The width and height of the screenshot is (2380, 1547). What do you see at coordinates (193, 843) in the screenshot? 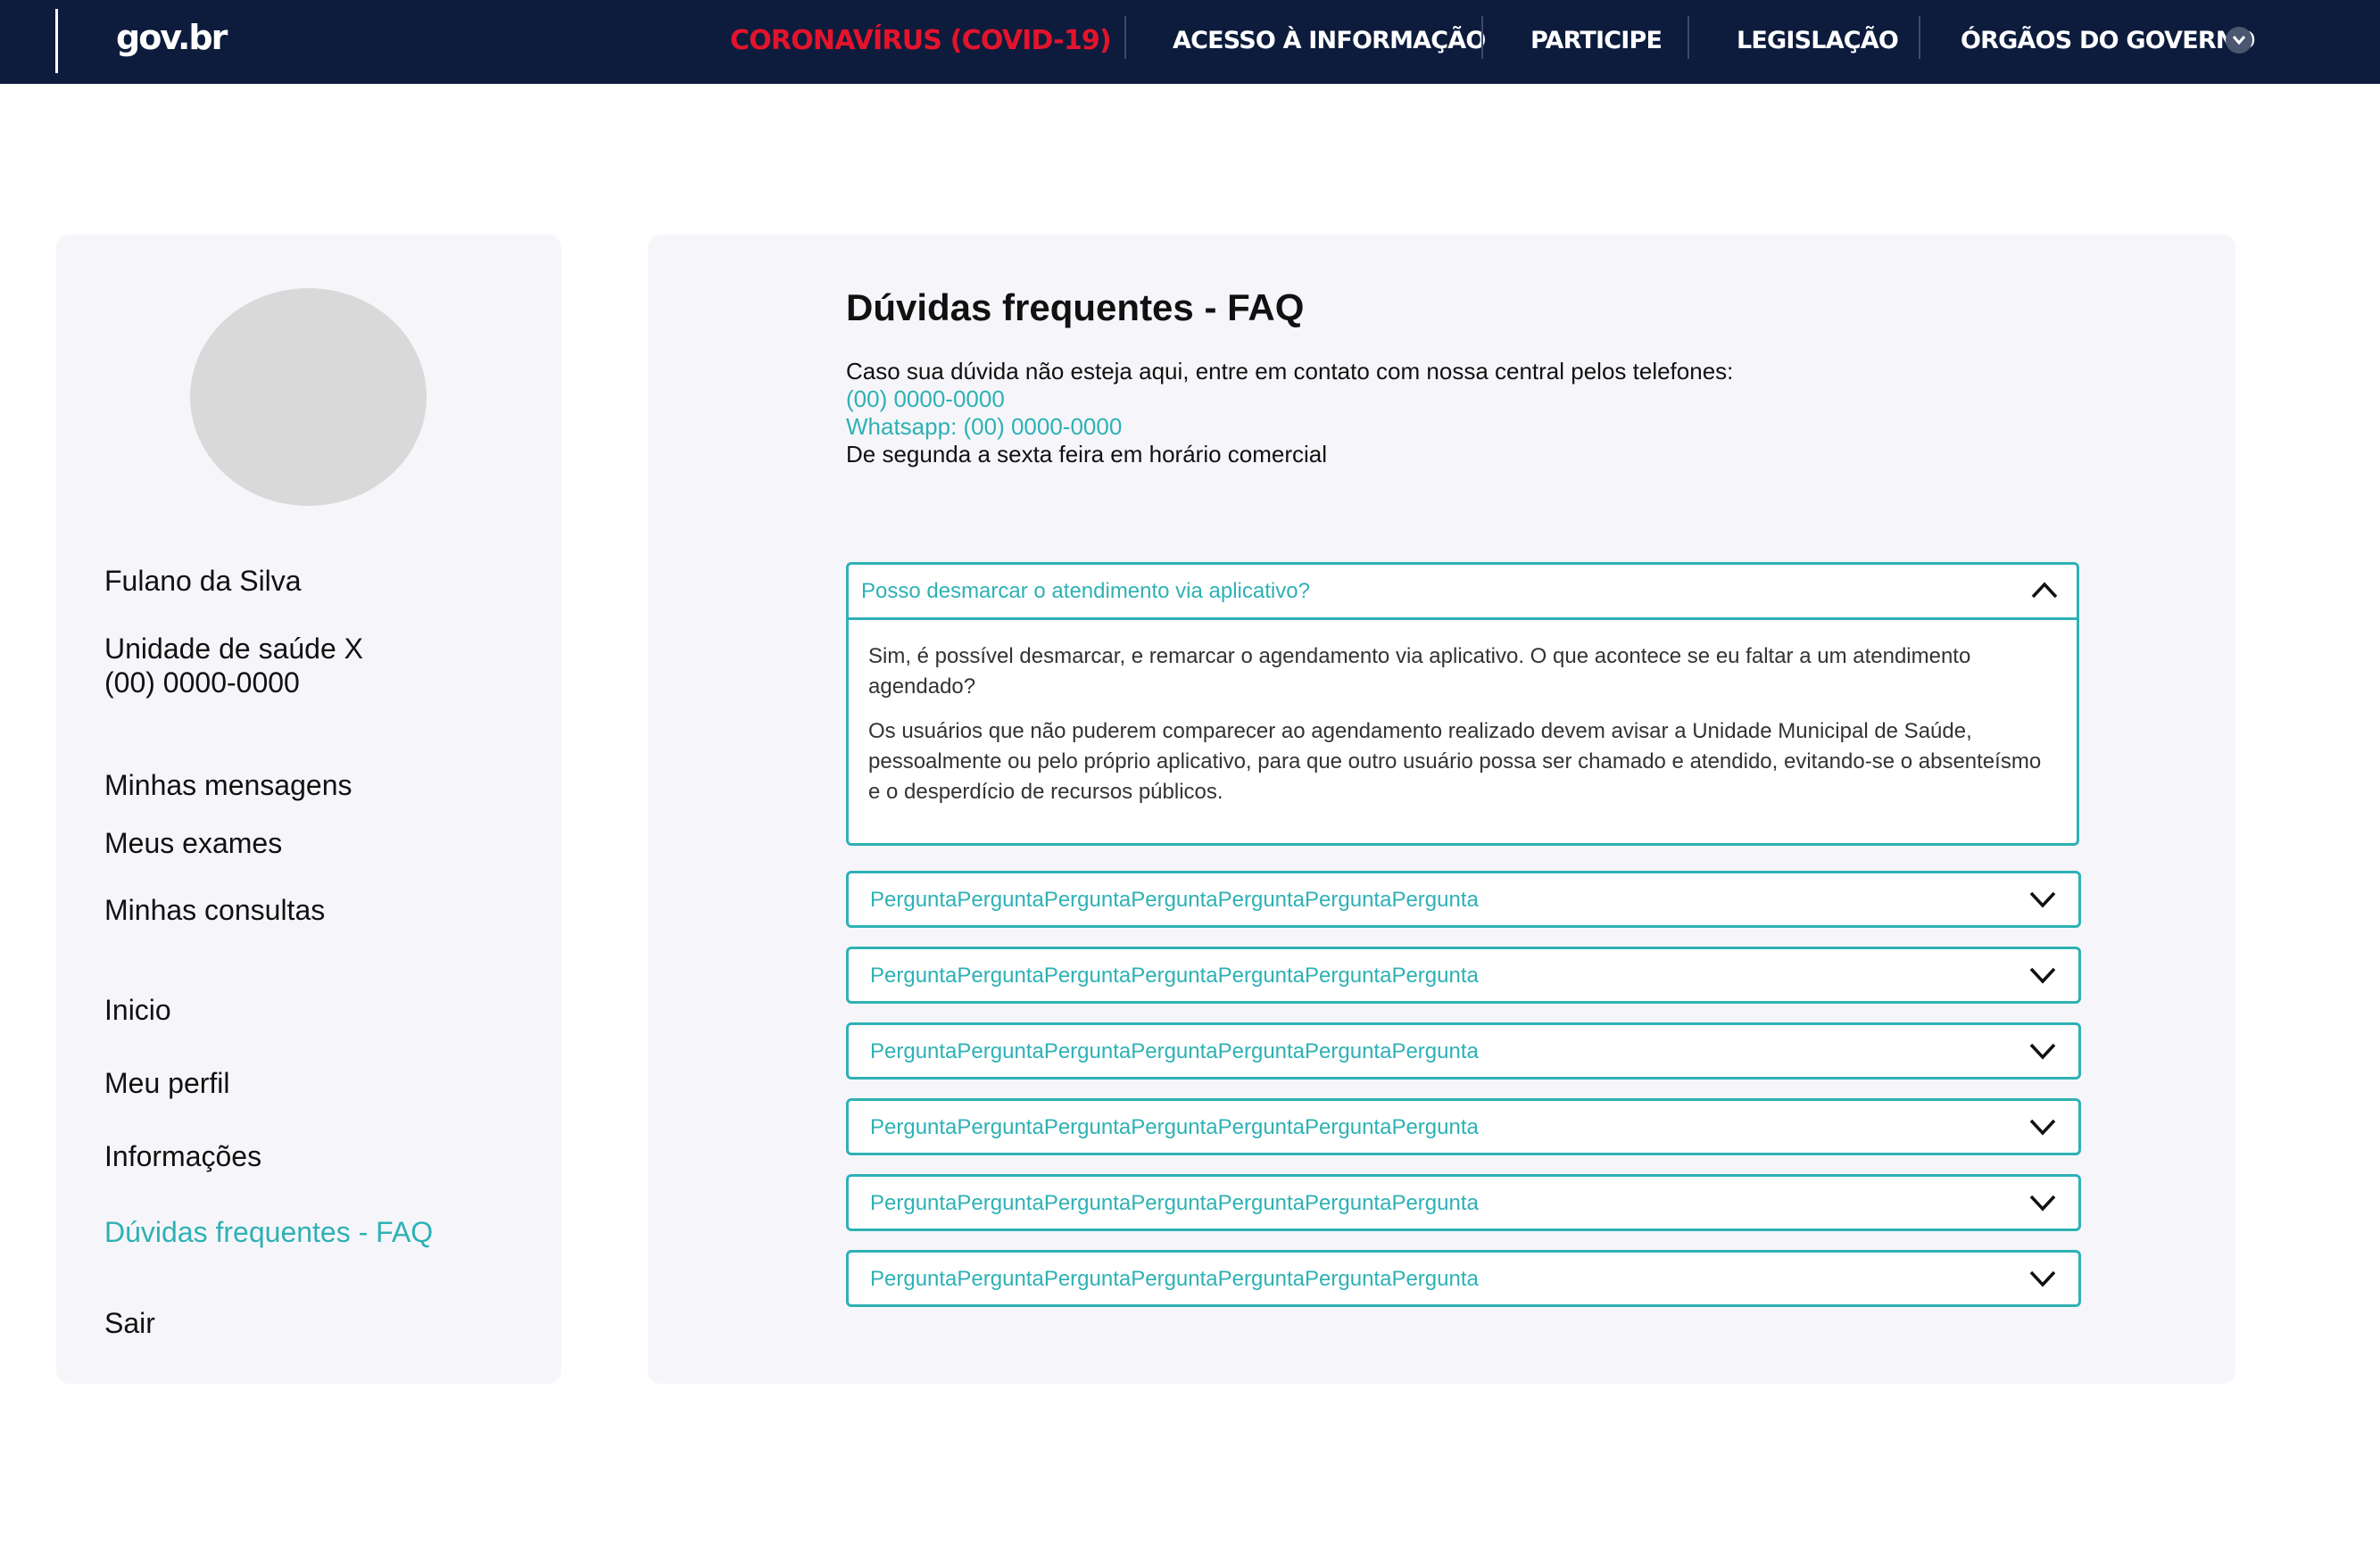
I see `sidebar-item-exames: Meus exames` at bounding box center [193, 843].